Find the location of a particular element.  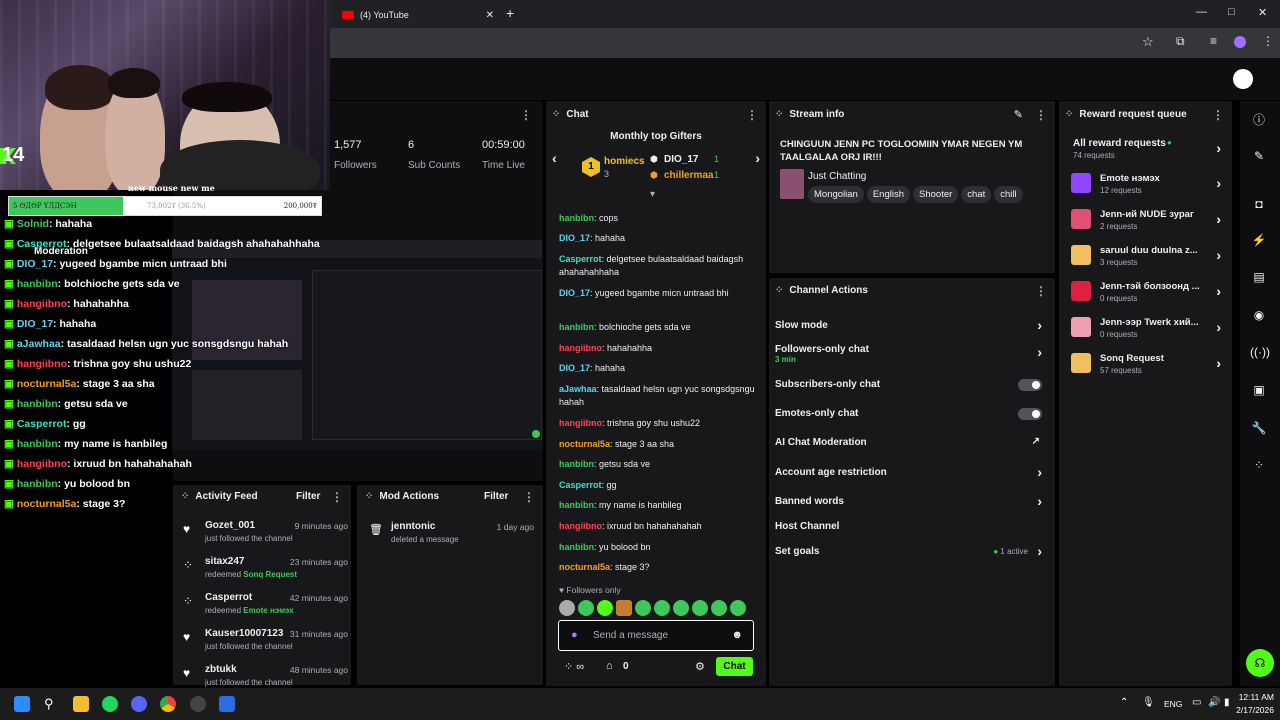

microphone-tray-icon: 🎙 is located at coordinates (1148, 702).